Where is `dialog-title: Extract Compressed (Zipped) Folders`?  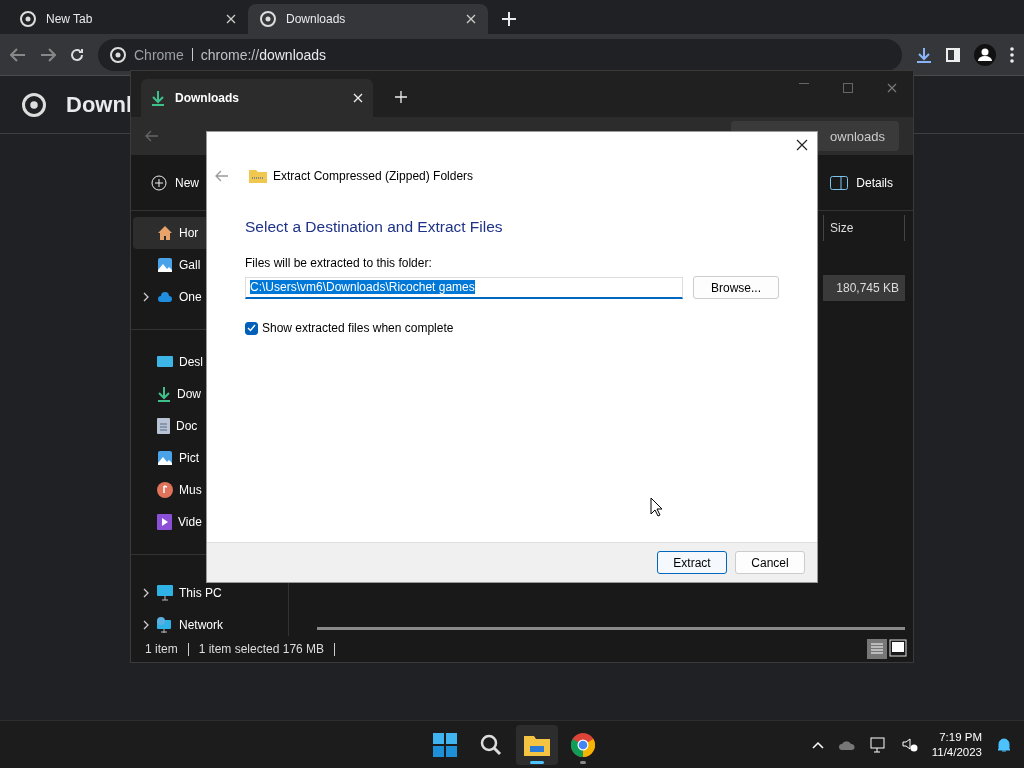 dialog-title: Extract Compressed (Zipped) Folders is located at coordinates (373, 176).